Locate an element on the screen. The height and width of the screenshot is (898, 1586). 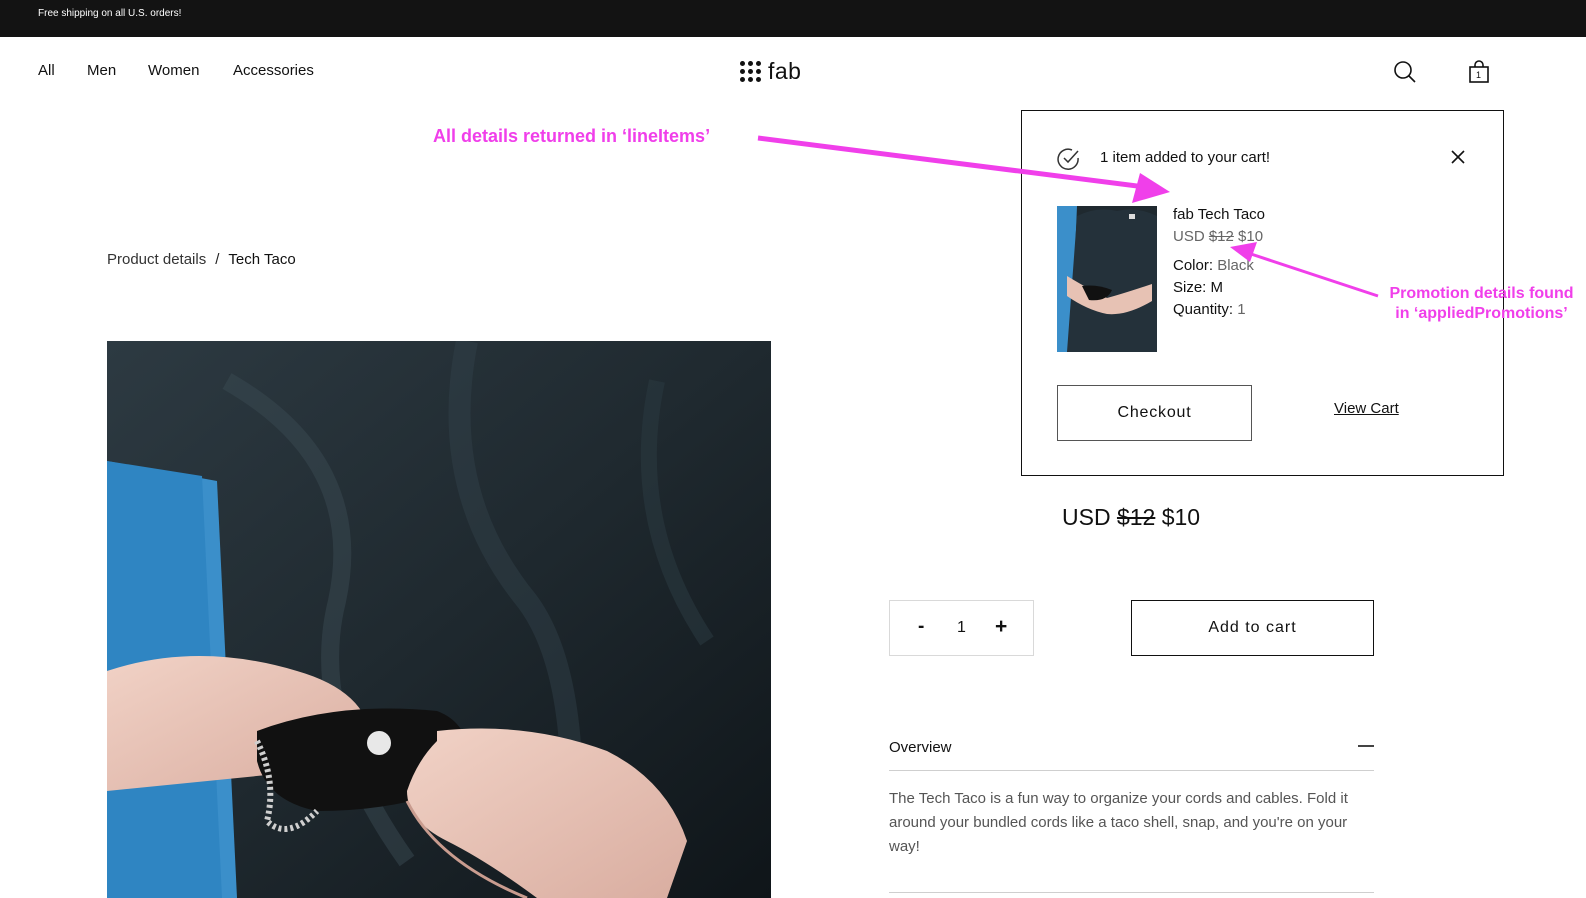
annotation-arrowhead-promotions is located at coordinates (1243, 252).